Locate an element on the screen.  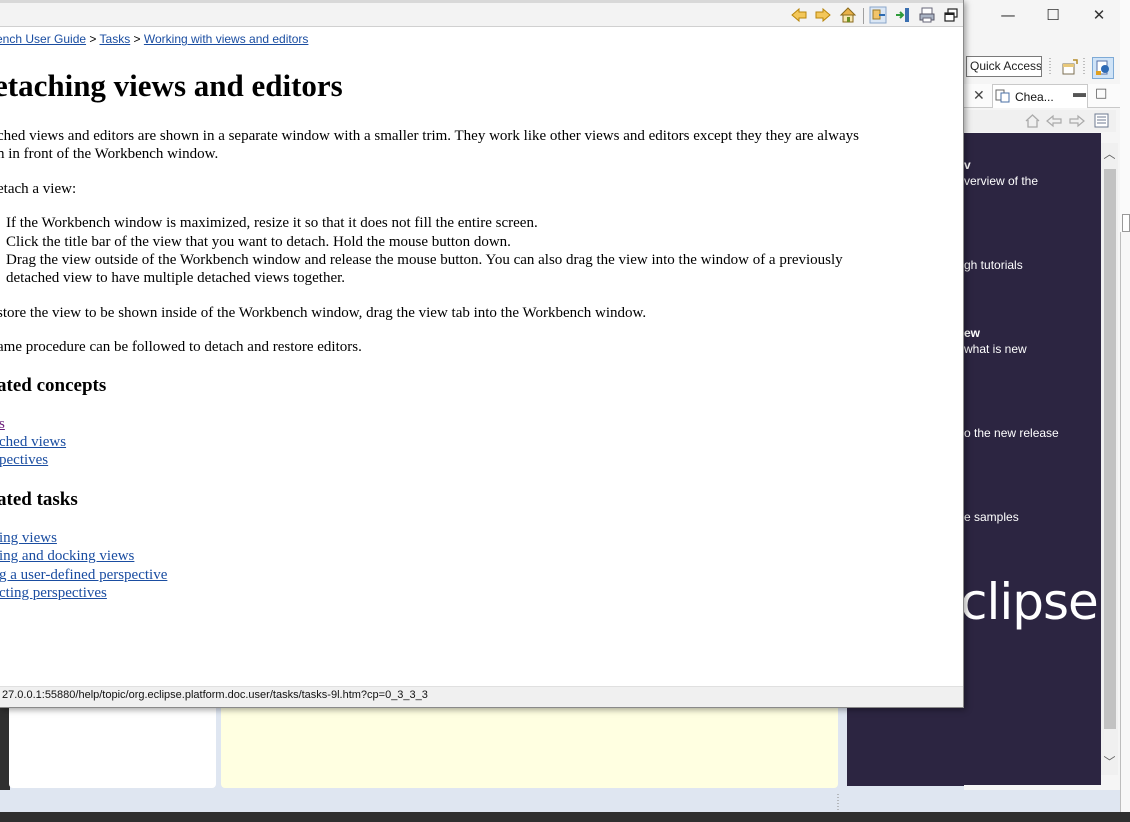
scrollbar-thumb is located at coordinates (1110, 449).